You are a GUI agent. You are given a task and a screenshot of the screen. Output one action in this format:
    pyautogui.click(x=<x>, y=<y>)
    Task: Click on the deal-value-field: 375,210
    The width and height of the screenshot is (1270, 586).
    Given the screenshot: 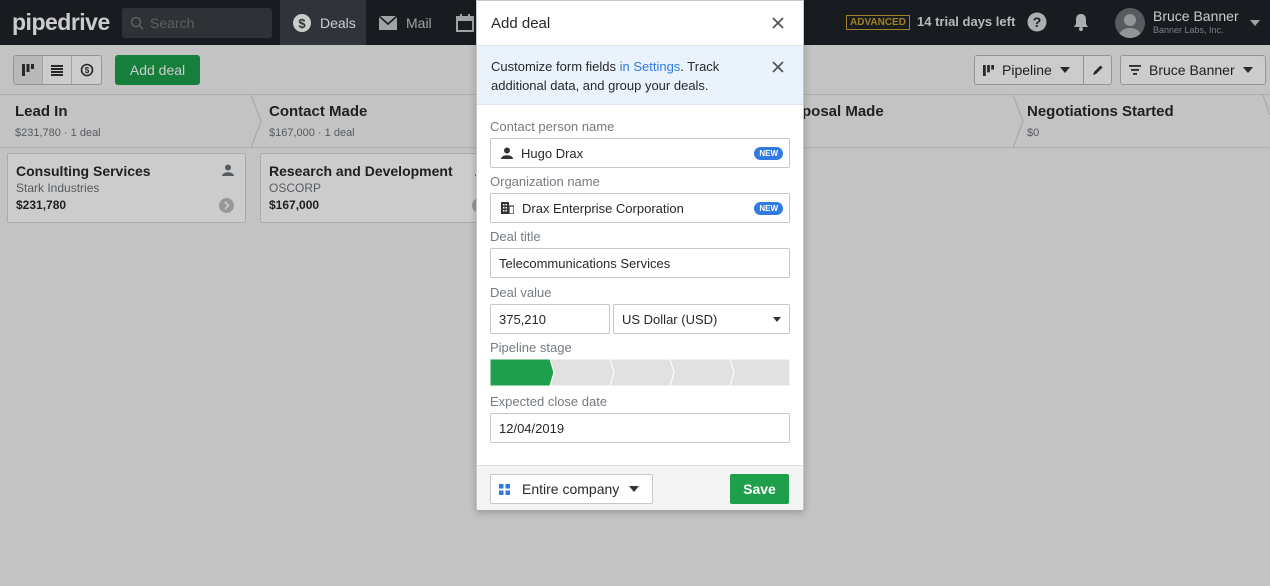 What is the action you would take?
    pyautogui.click(x=550, y=319)
    